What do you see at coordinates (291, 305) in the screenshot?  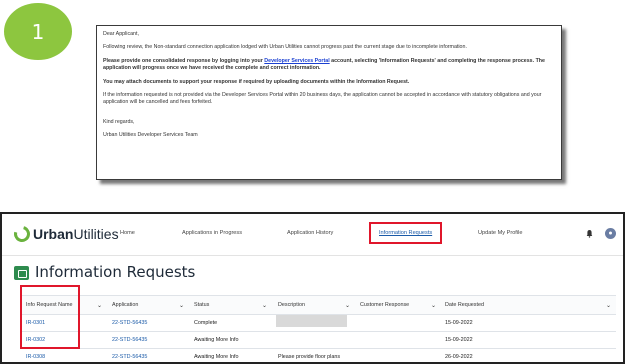 I see `column-header-description: Description` at bounding box center [291, 305].